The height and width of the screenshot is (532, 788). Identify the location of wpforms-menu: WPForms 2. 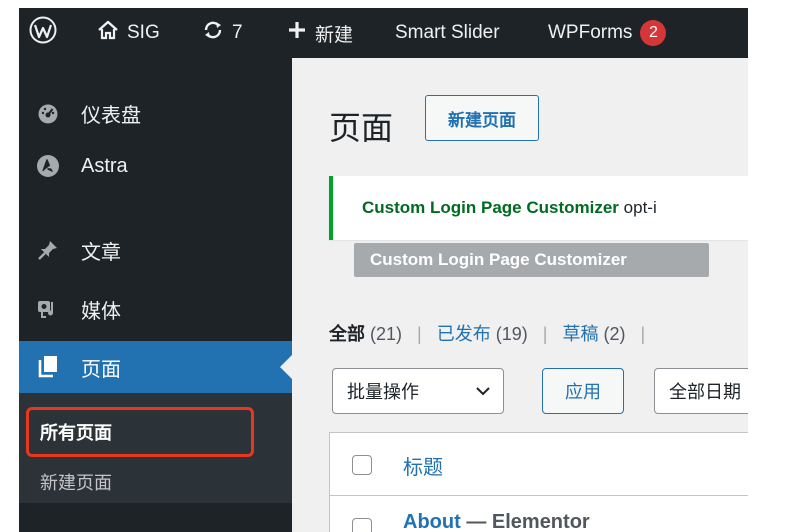
(607, 33).